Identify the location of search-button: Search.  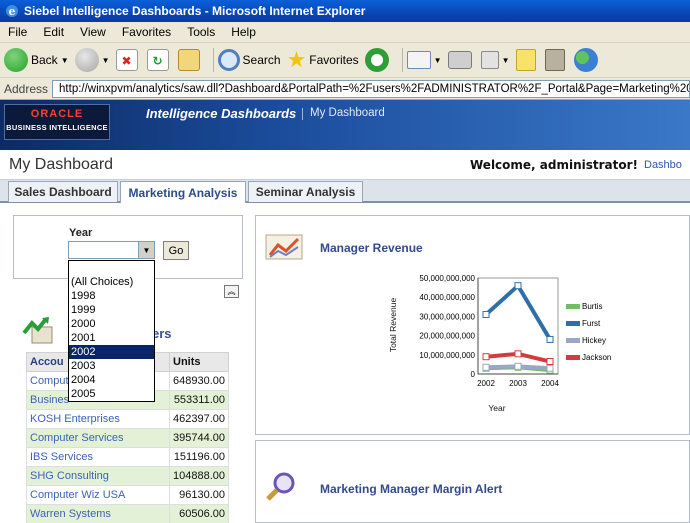
(249, 60).